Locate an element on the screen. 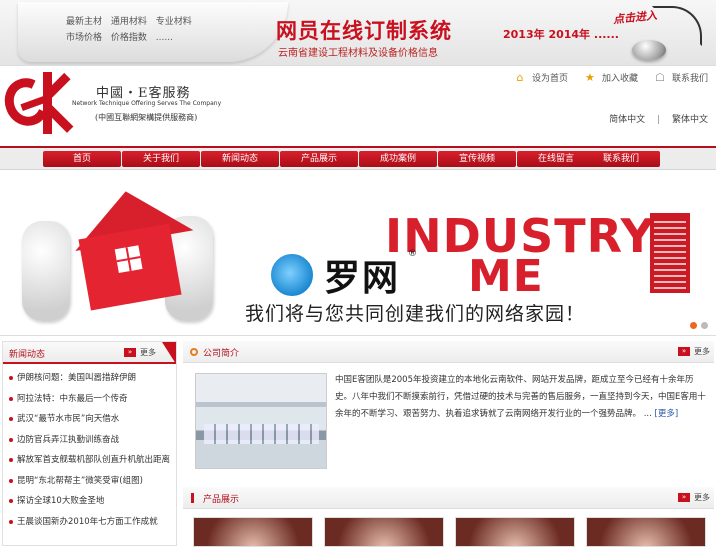 Image resolution: width=716 pixels, height=549 pixels. house-window is located at coordinates (128, 259).